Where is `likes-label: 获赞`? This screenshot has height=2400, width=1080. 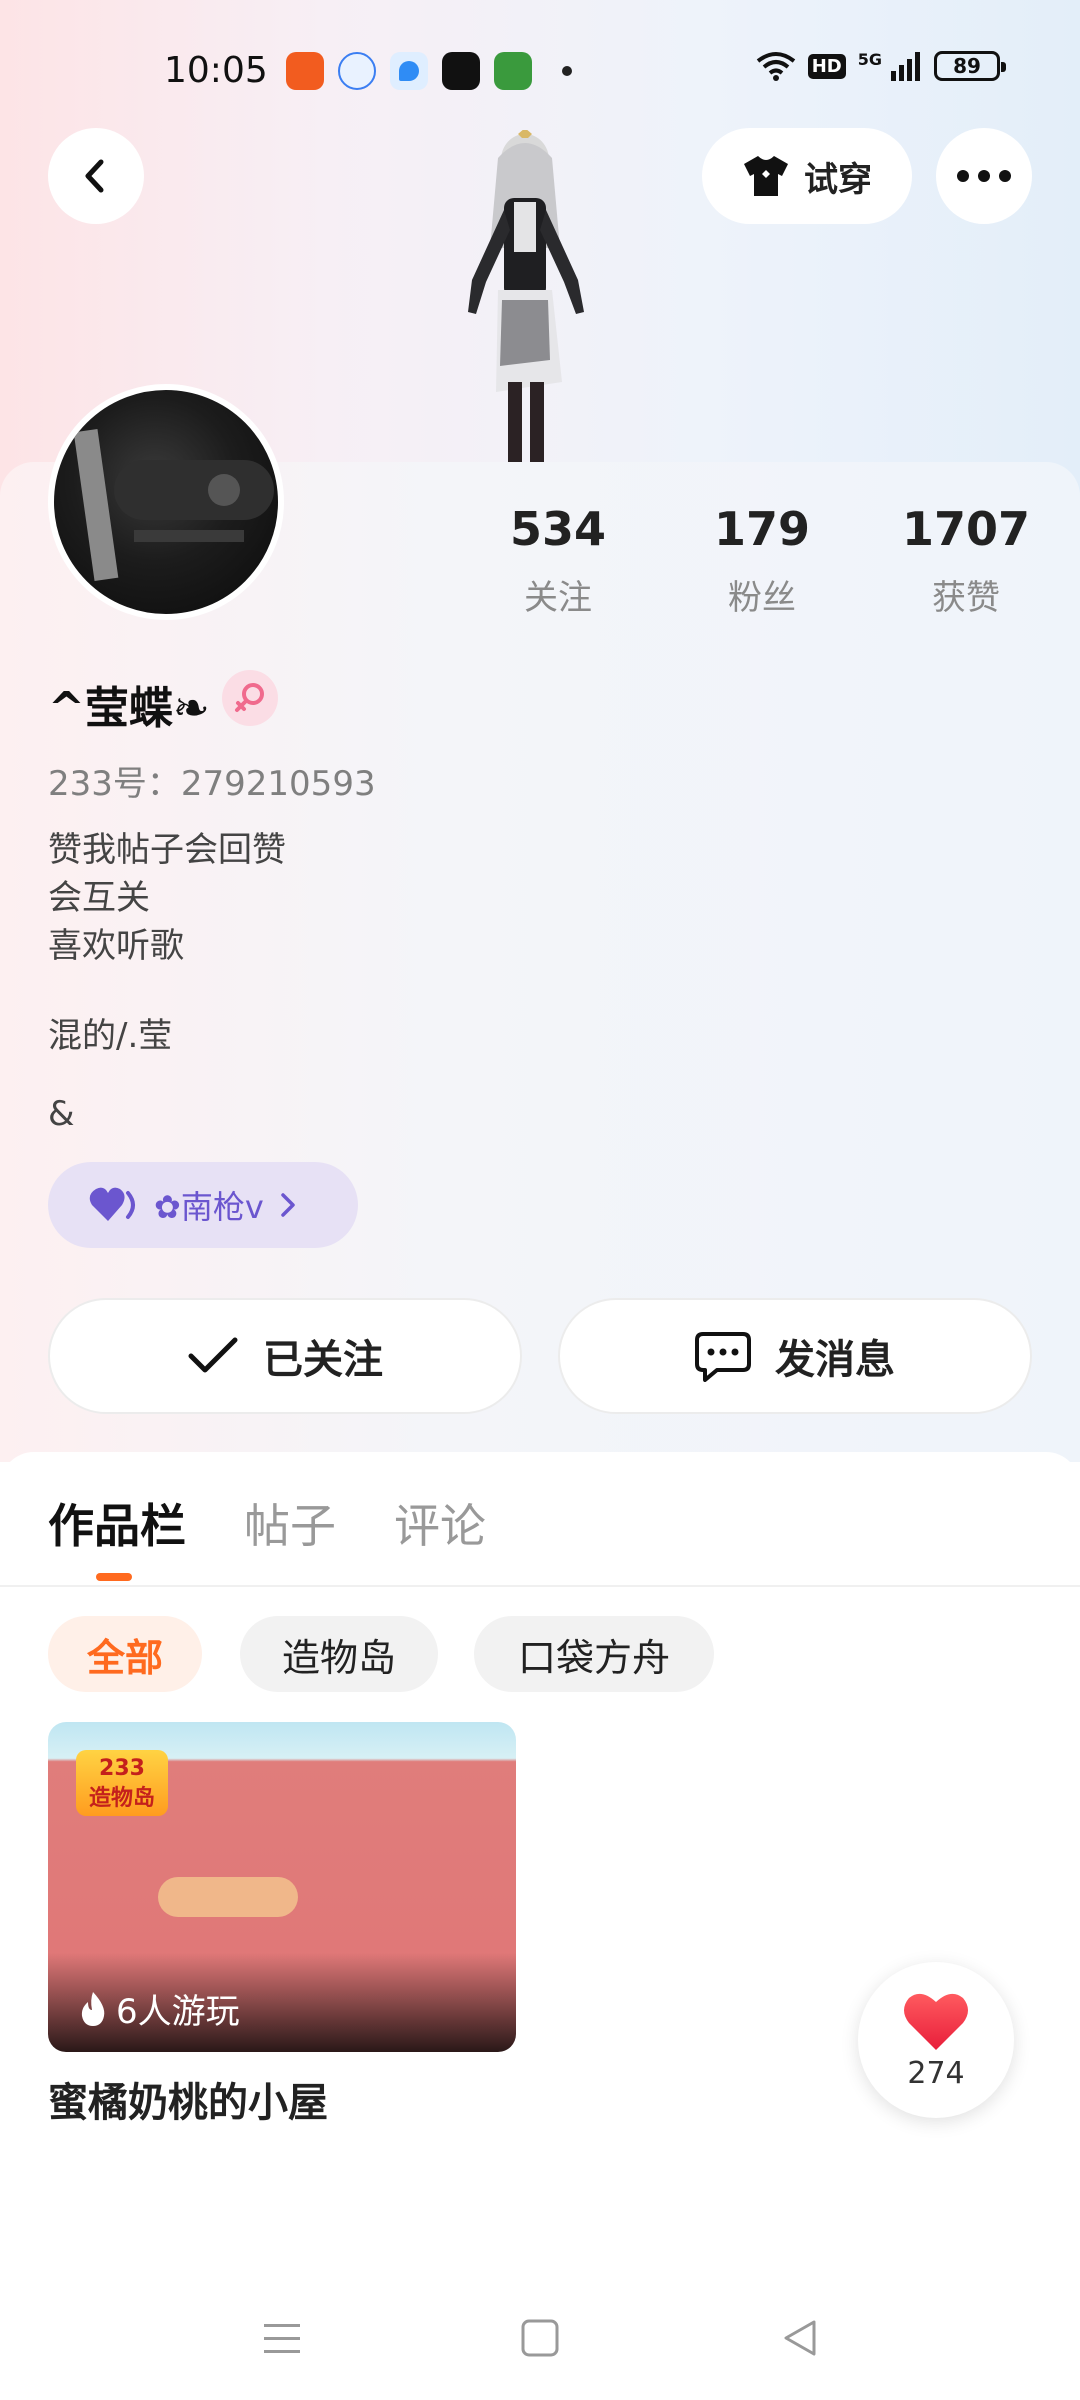
likes-label: 获赞 is located at coordinates (966, 598).